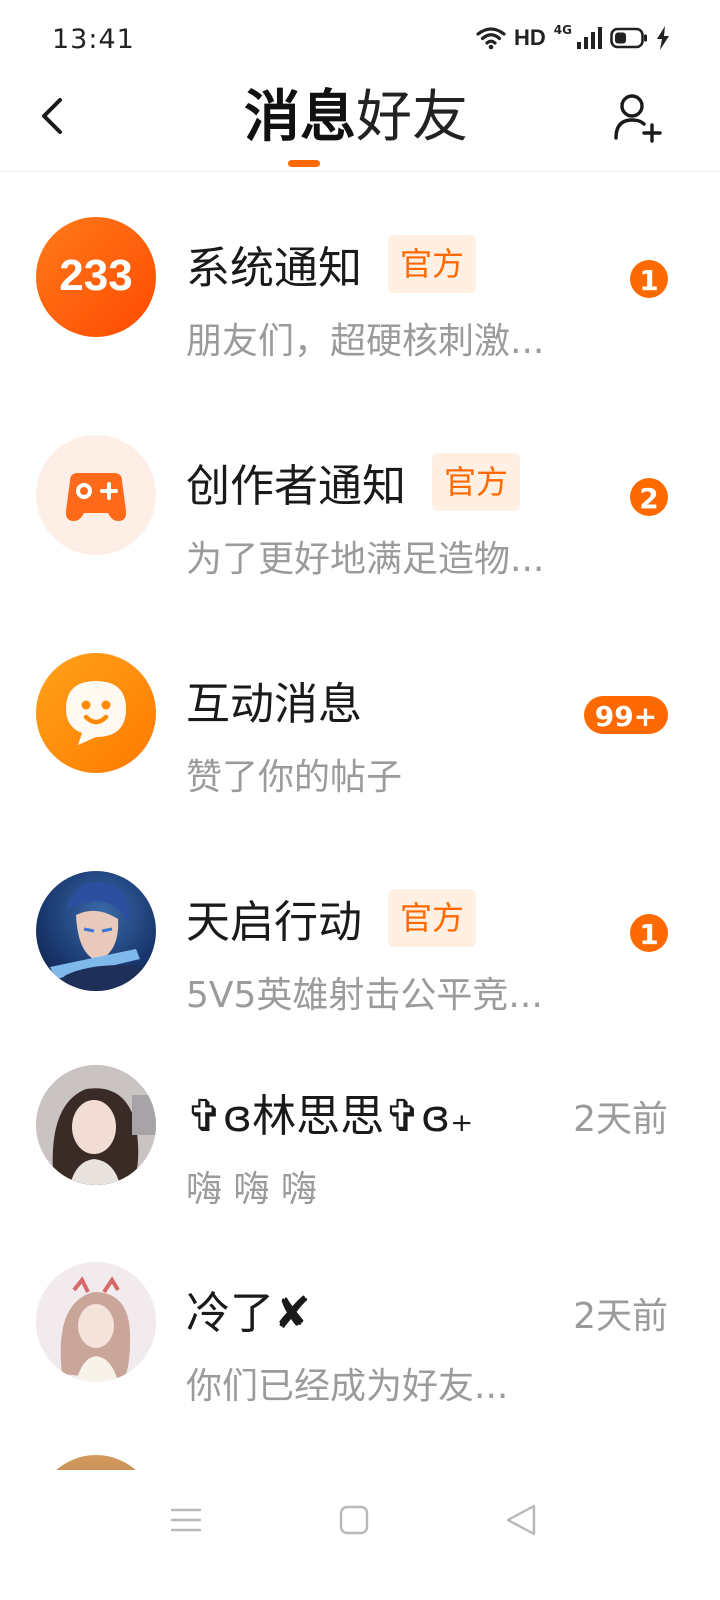  I want to click on unread-badge: 99+, so click(626, 715).